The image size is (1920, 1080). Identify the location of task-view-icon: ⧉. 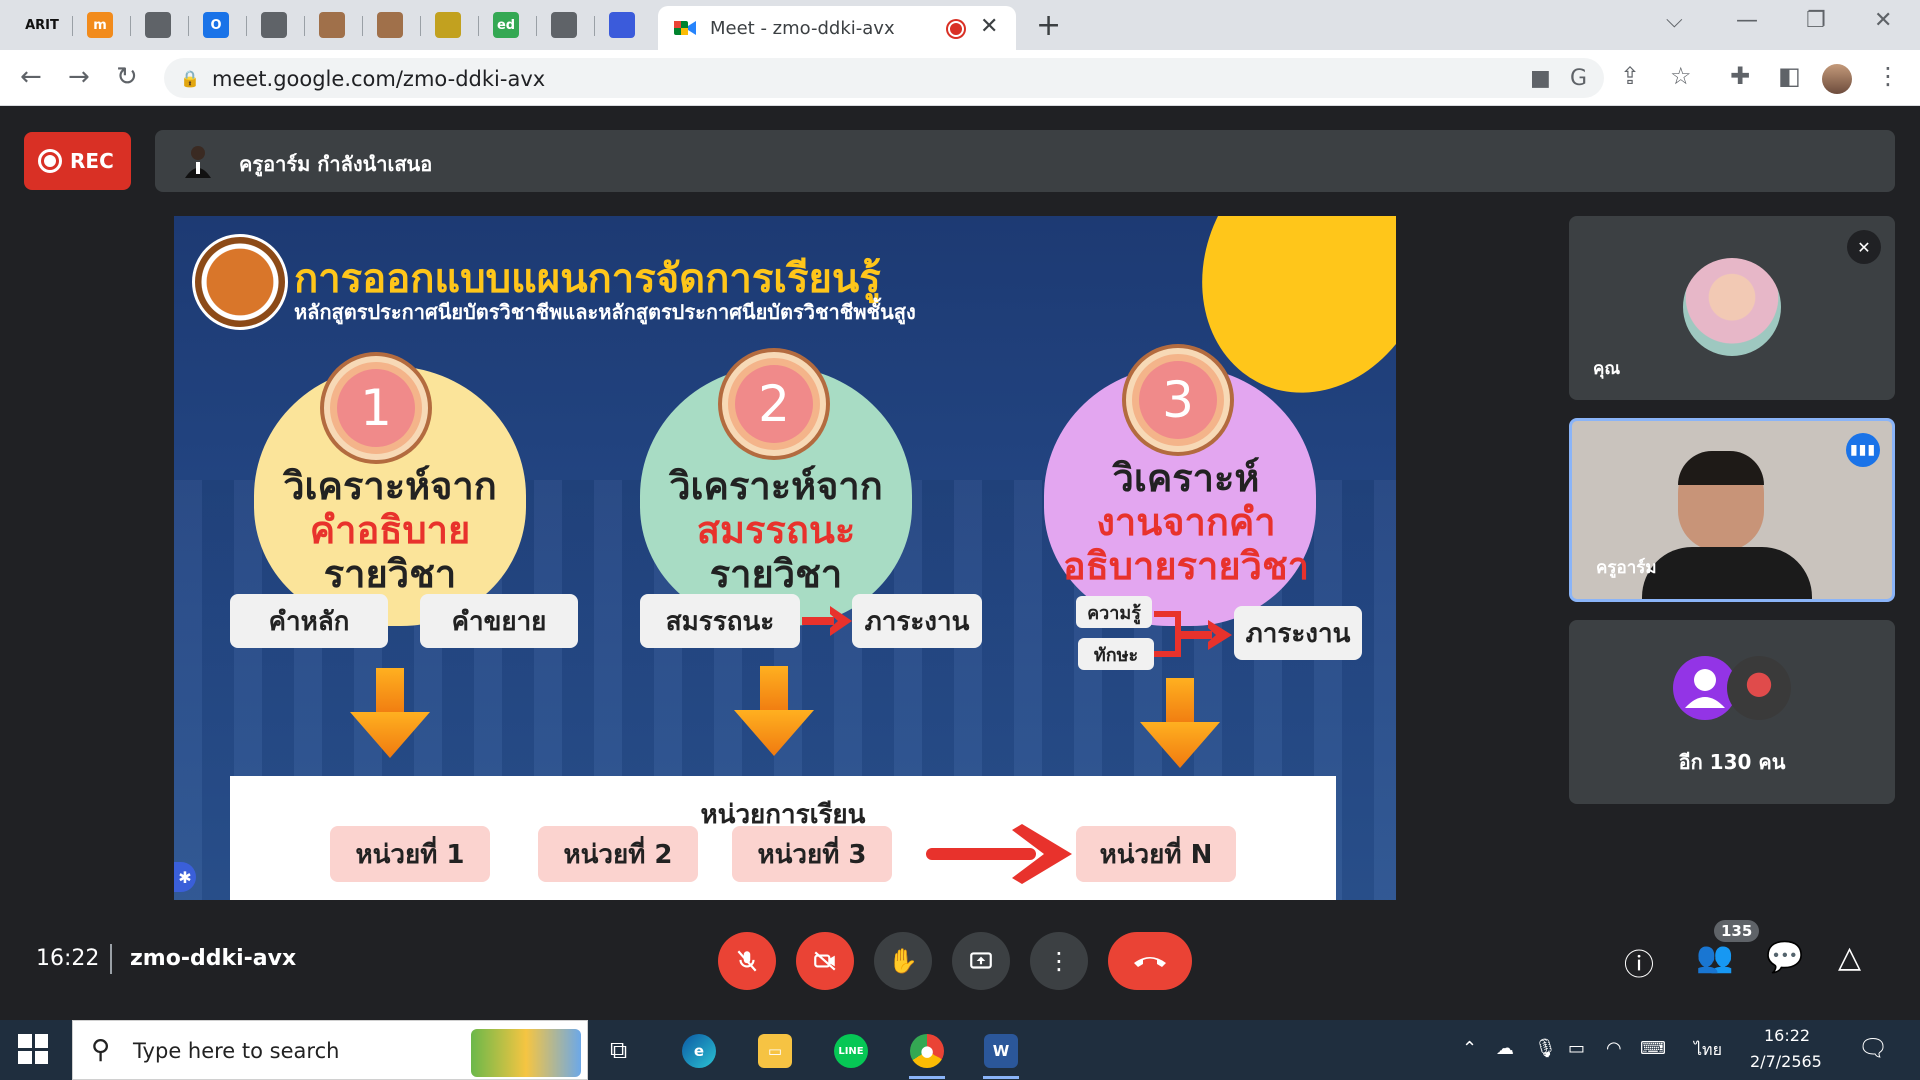
(618, 1050).